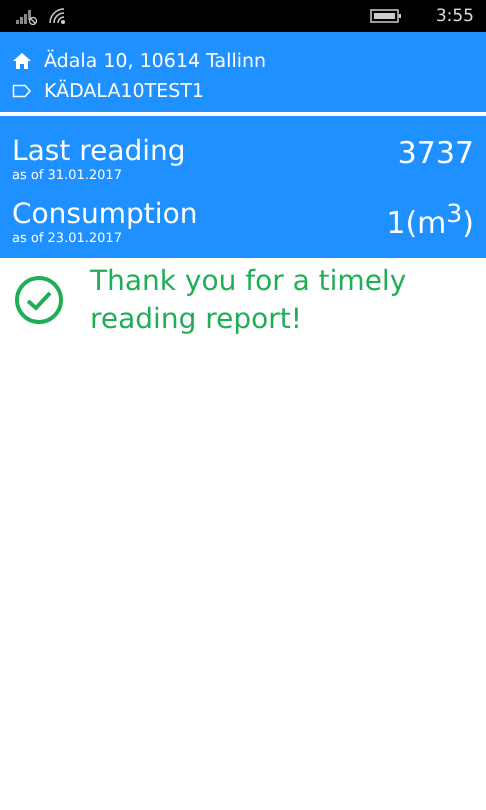  What do you see at coordinates (124, 91) in the screenshot?
I see `meter-id: KÄDALA10TEST1` at bounding box center [124, 91].